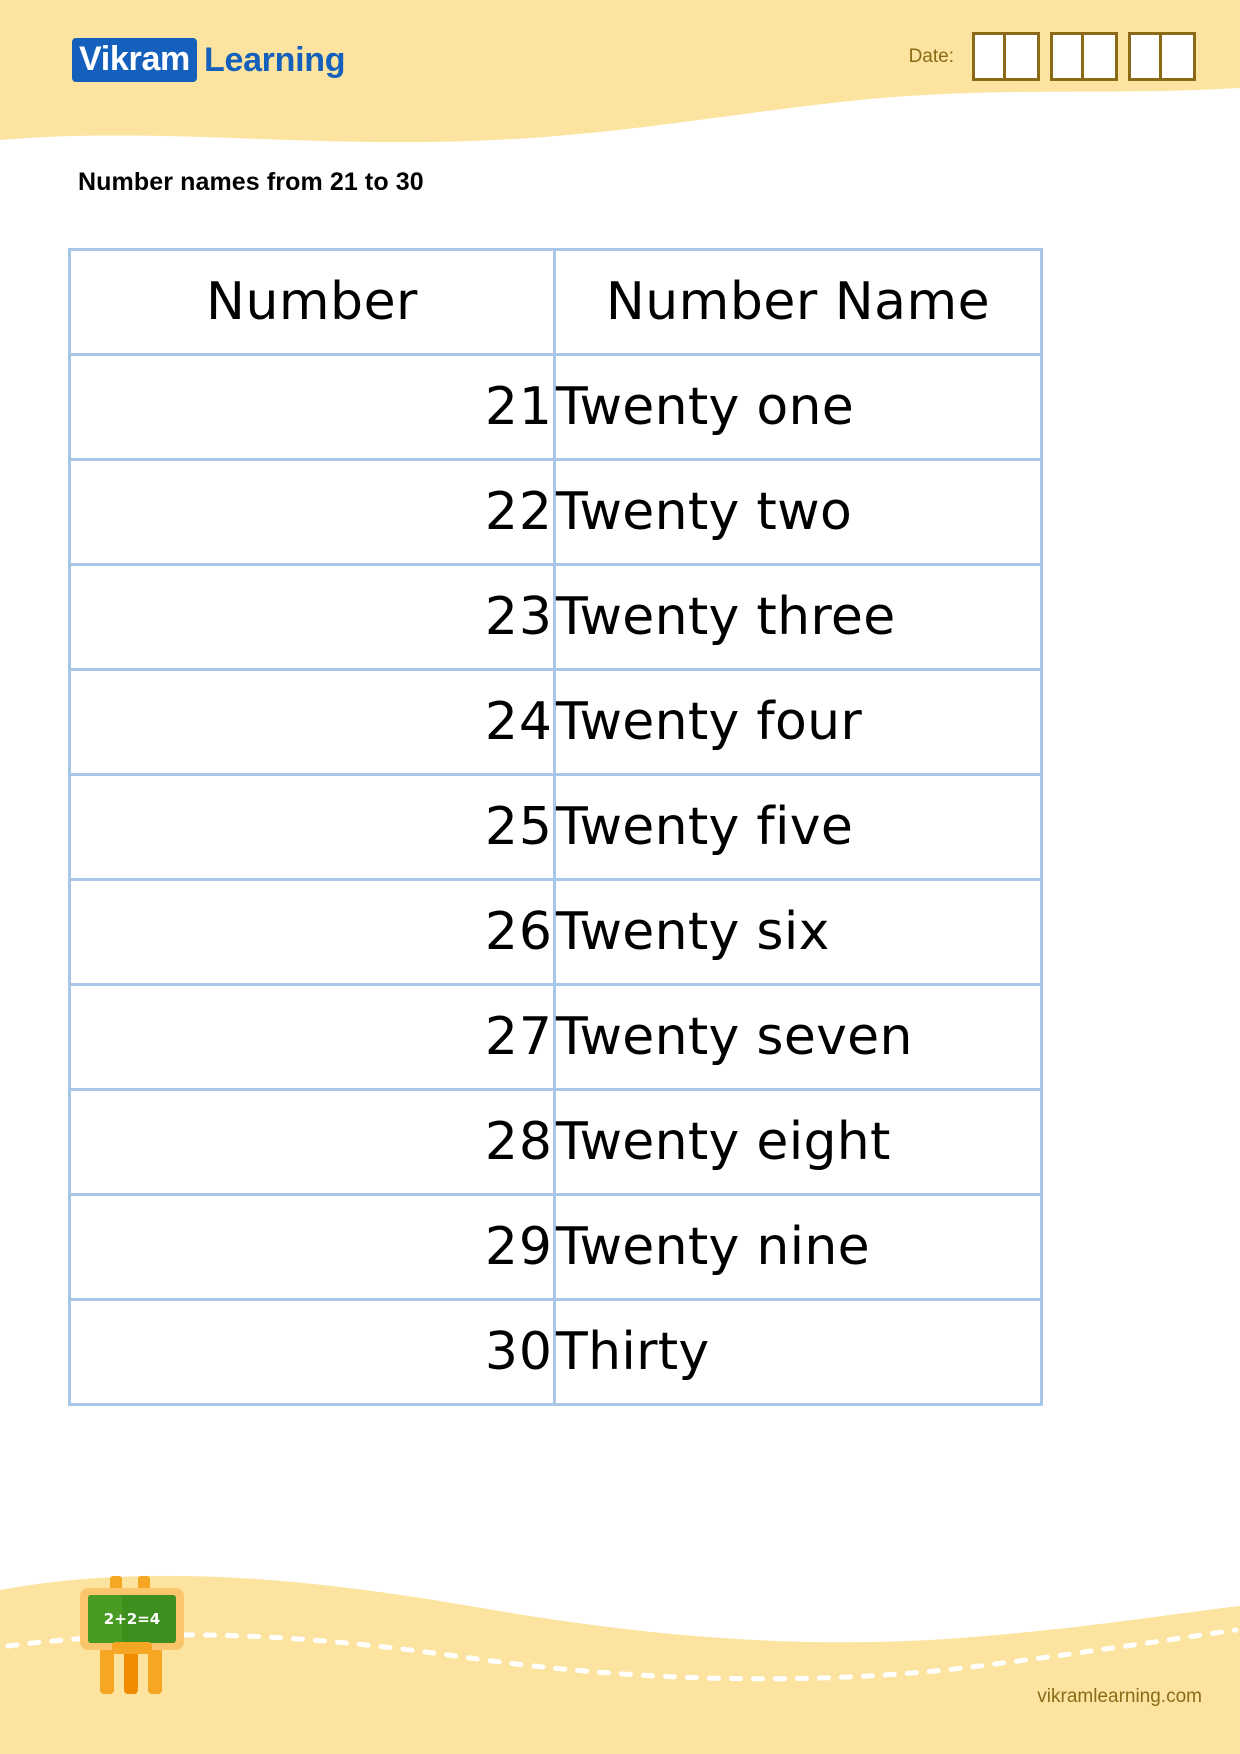 This screenshot has height=1754, width=1240. I want to click on column-header-number: Number, so click(312, 302).